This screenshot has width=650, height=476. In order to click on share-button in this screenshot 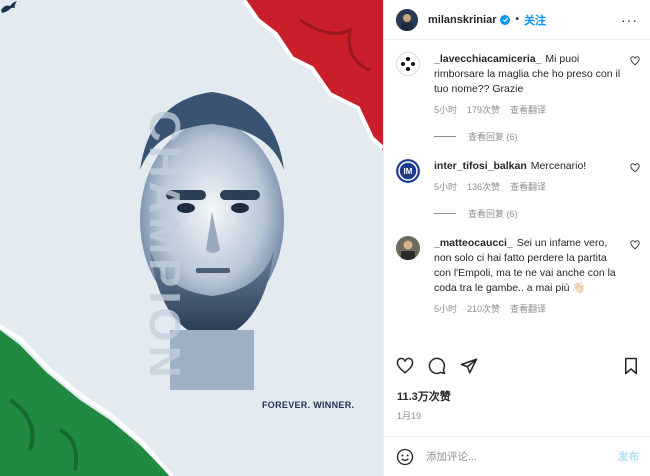, I will do `click(469, 366)`.